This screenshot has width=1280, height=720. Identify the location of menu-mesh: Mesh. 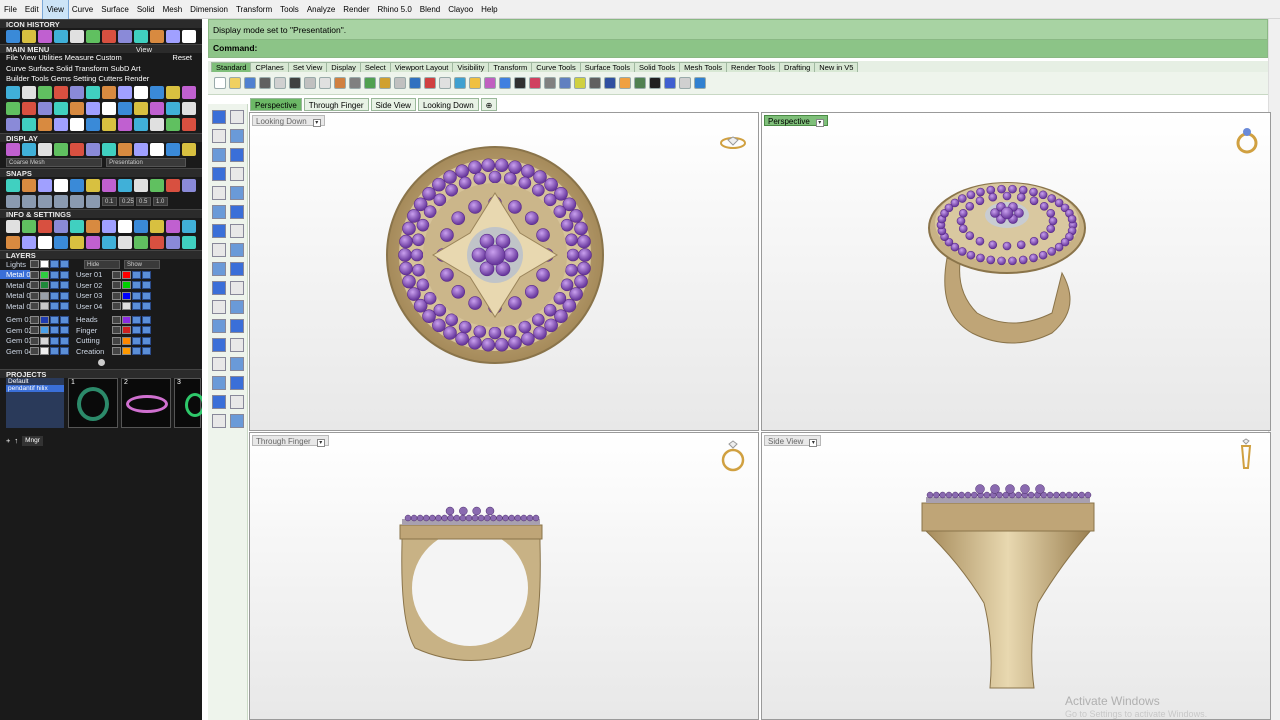
(173, 9).